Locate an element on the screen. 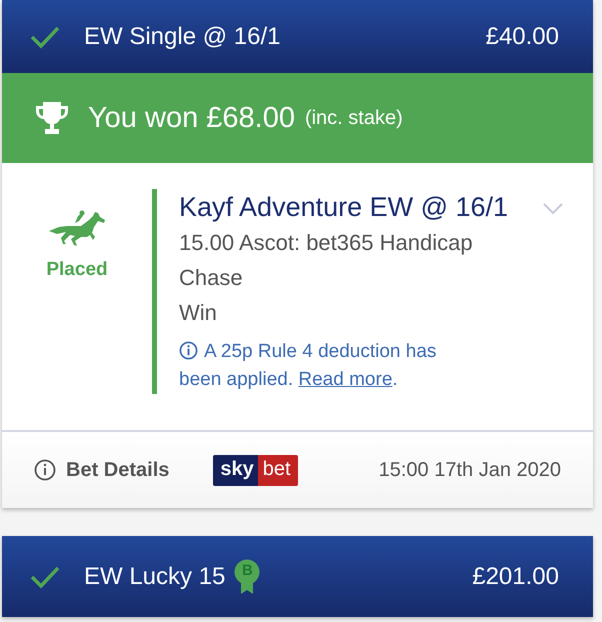  event-name: 15.00 Ascot: bet365 Handicap Chase is located at coordinates (326, 260).